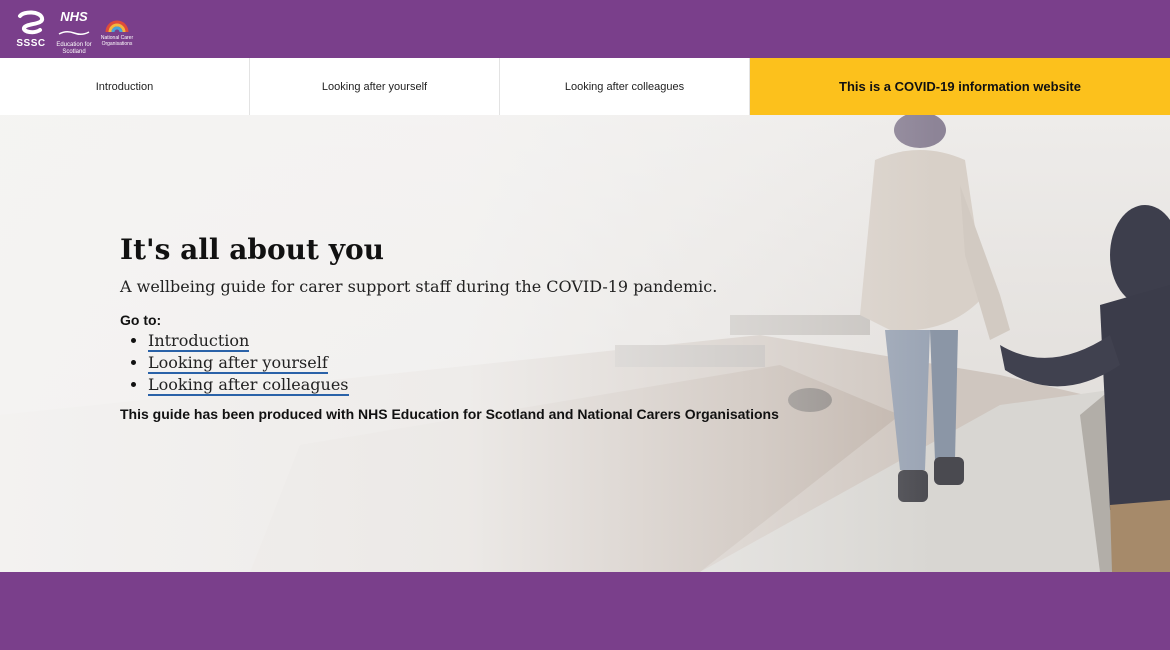 This screenshot has width=1170, height=650. Describe the element at coordinates (74, 16) in the screenshot. I see `nhs-logo-text: NHS` at that location.